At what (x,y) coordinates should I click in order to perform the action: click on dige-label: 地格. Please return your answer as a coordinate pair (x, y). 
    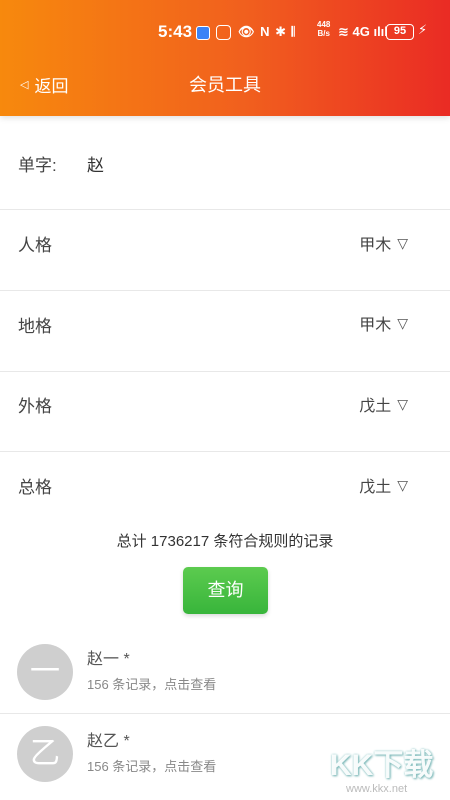
    Looking at the image, I should click on (35, 326).